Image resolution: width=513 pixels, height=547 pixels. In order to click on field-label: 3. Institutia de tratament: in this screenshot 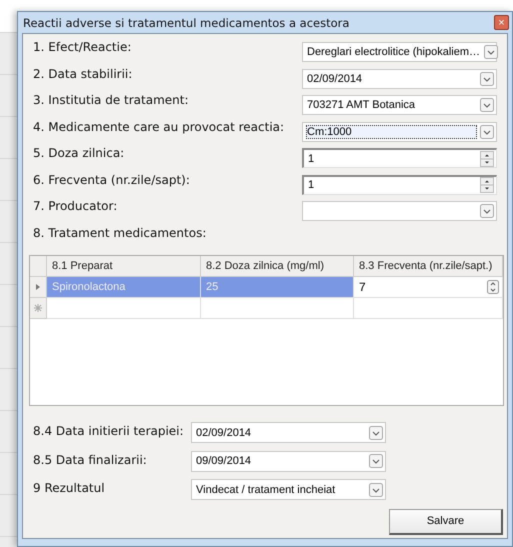, I will do `click(111, 99)`.